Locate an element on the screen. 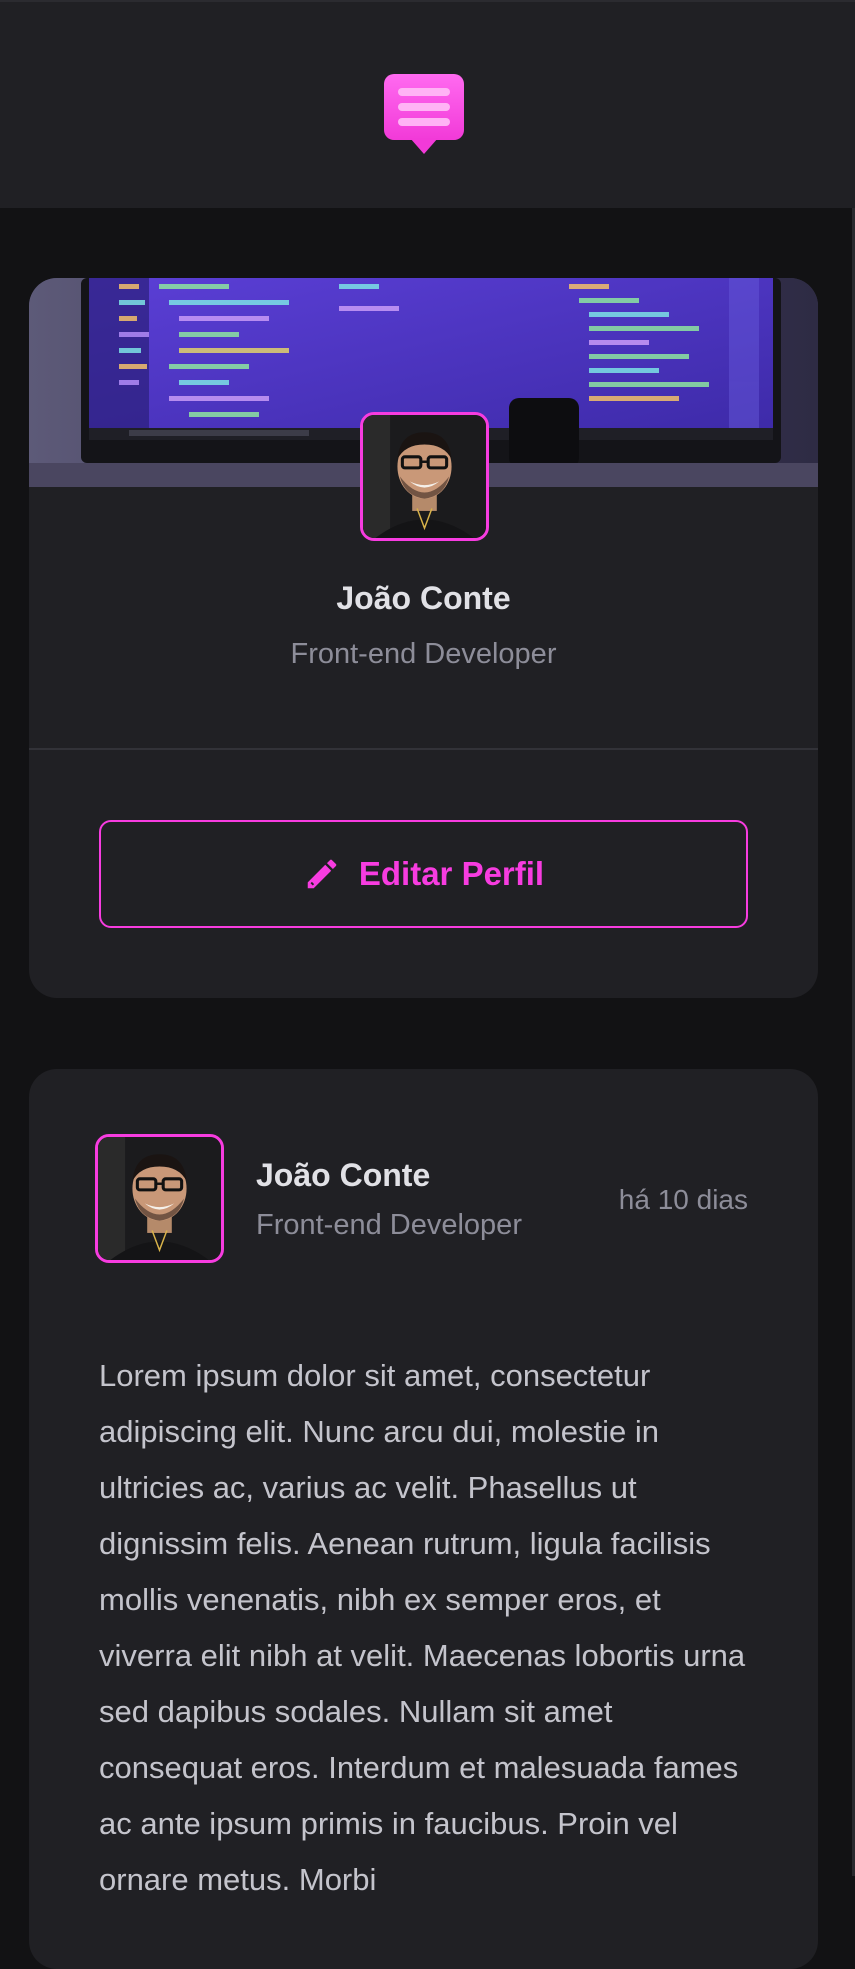  post-author-role: Front-end Developer is located at coordinates (389, 1225).